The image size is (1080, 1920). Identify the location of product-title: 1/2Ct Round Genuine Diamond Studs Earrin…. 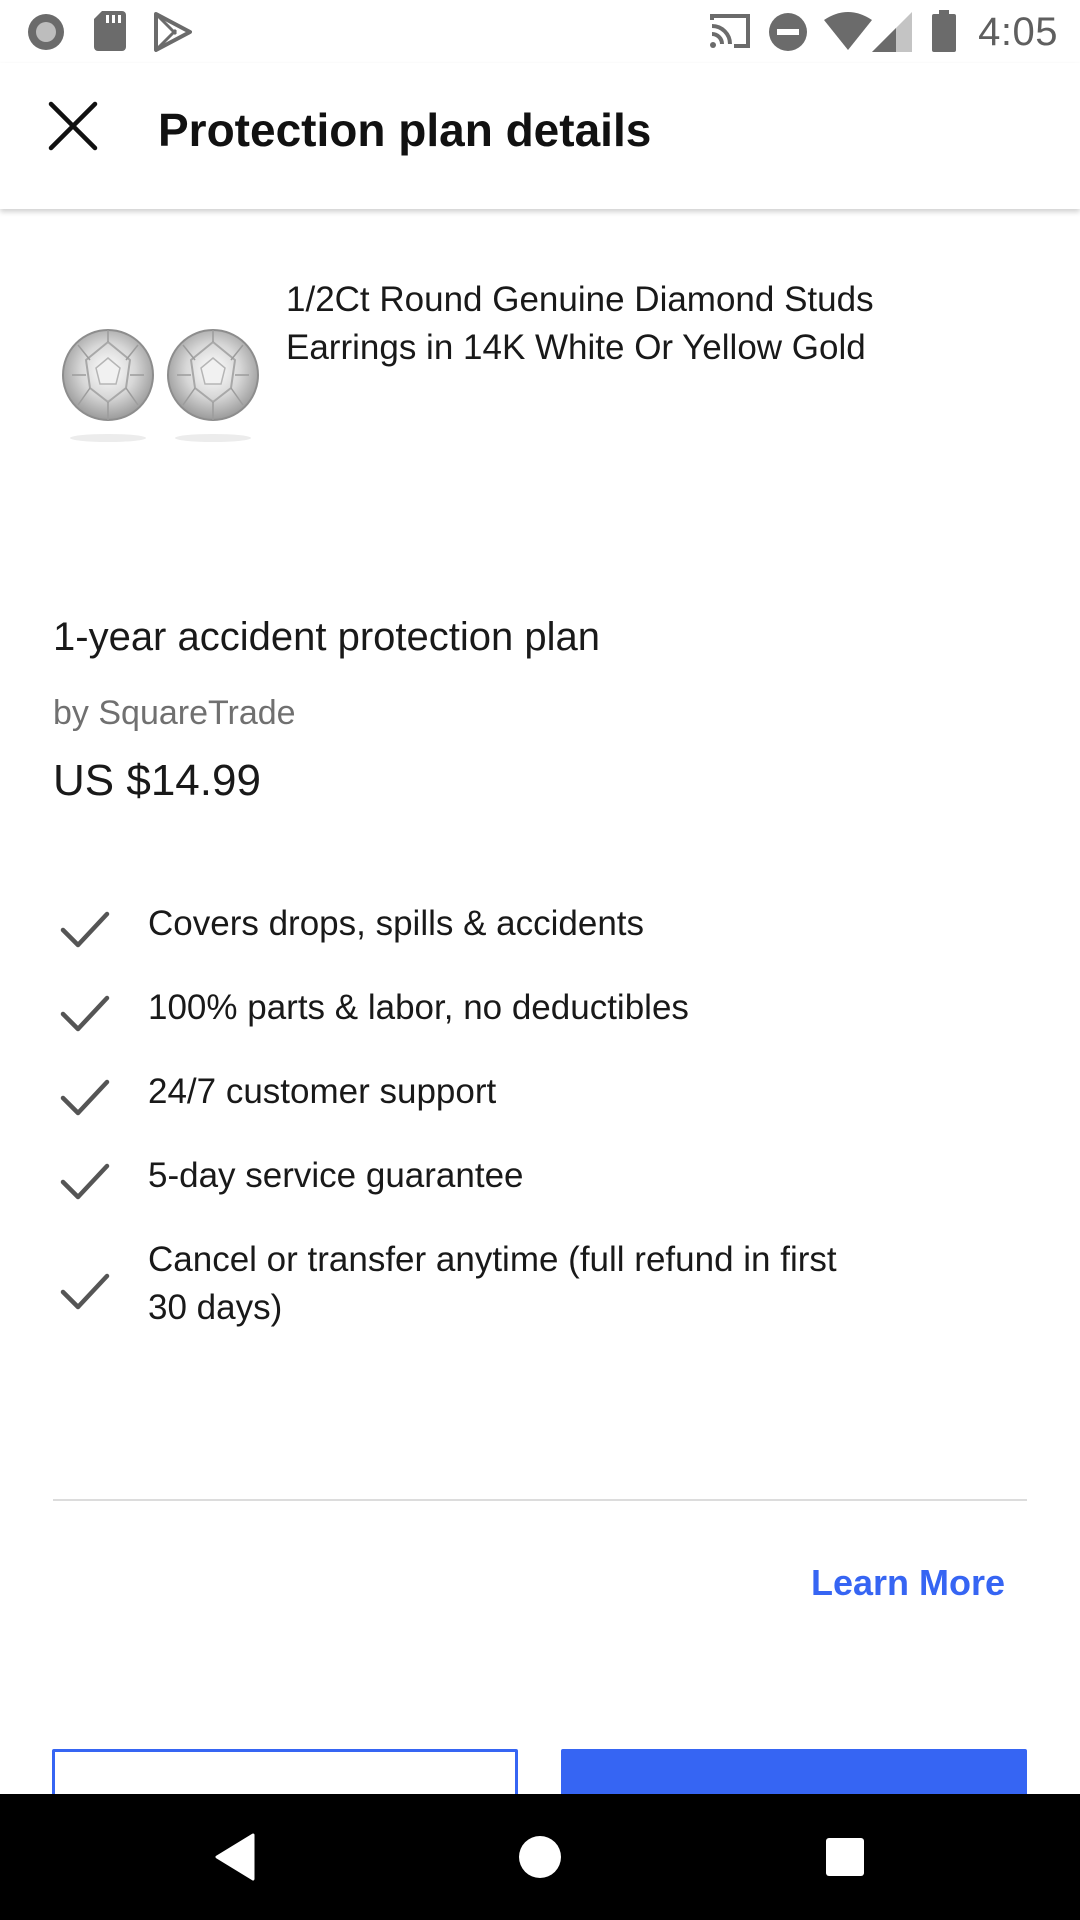
(580, 323).